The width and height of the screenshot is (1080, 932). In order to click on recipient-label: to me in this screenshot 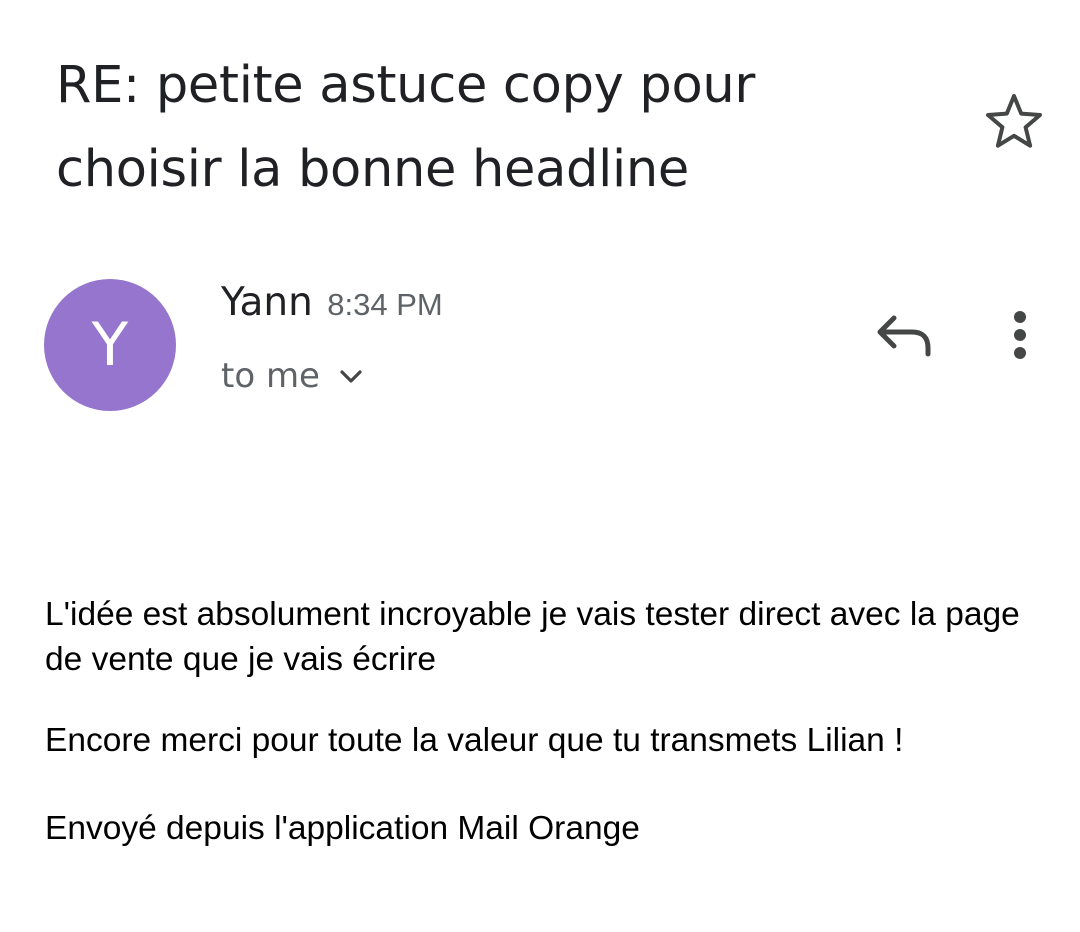, I will do `click(270, 376)`.